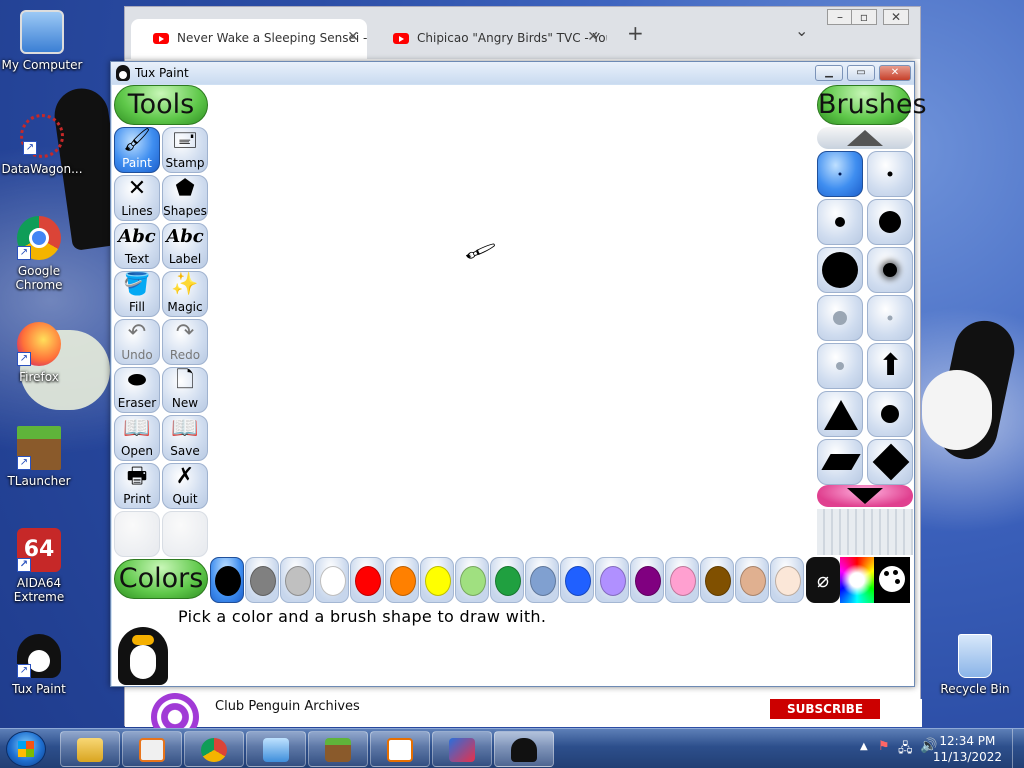 This screenshot has height=768, width=1024. I want to click on tool-redo: ↷ Redo, so click(185, 342).